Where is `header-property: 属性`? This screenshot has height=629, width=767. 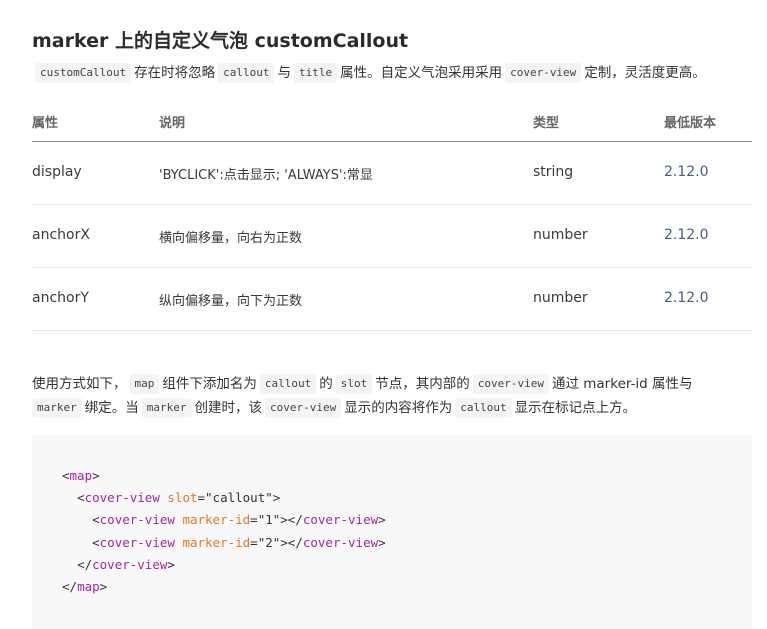
header-property: 属性 is located at coordinates (45, 123).